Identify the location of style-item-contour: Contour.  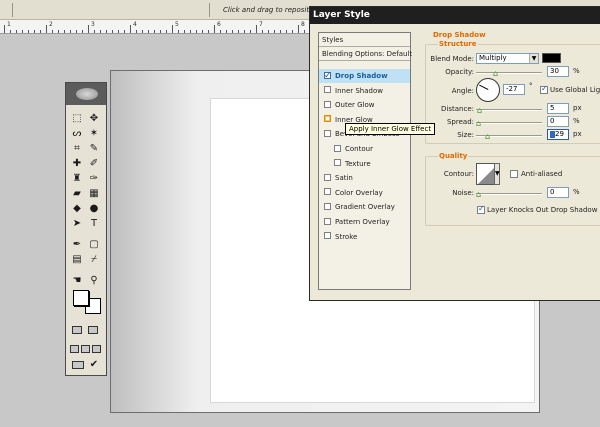
(364, 149).